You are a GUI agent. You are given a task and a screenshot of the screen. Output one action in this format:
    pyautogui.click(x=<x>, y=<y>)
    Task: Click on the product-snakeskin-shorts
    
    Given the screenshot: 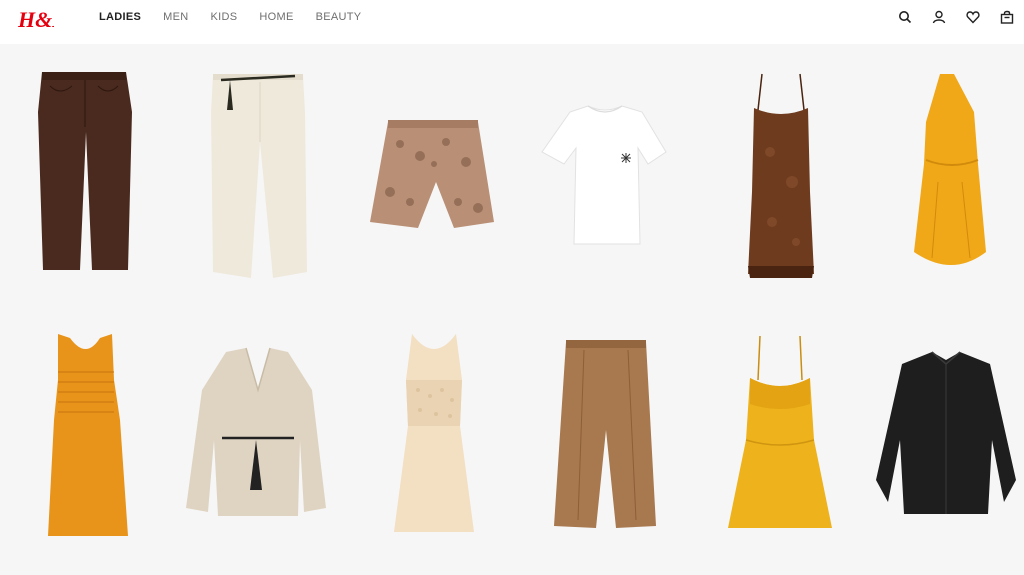 What is the action you would take?
    pyautogui.click(x=435, y=177)
    